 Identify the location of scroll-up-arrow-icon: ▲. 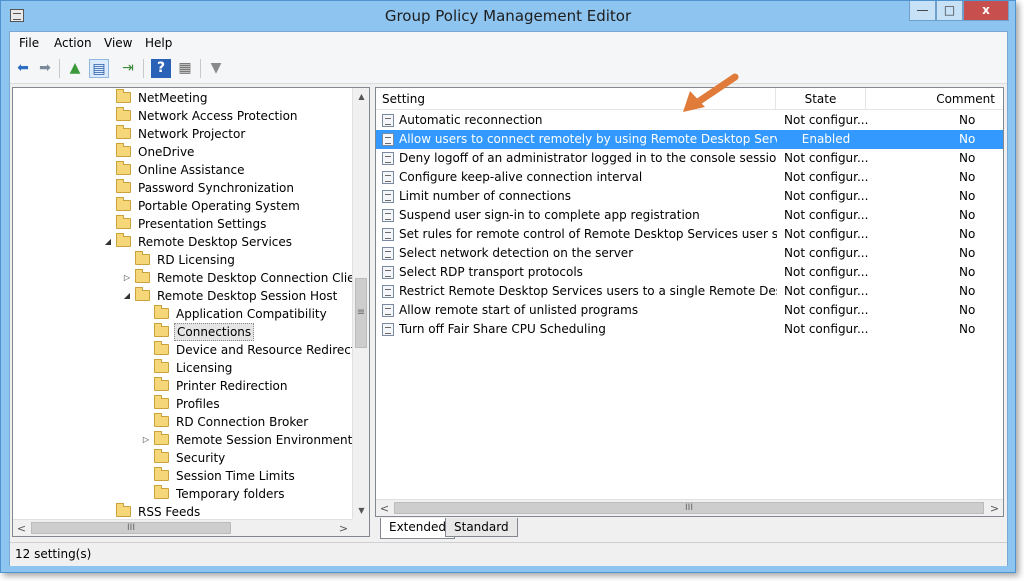
(361, 96).